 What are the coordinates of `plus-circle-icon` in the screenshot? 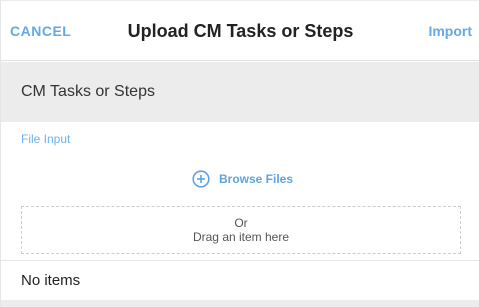 It's located at (201, 179).